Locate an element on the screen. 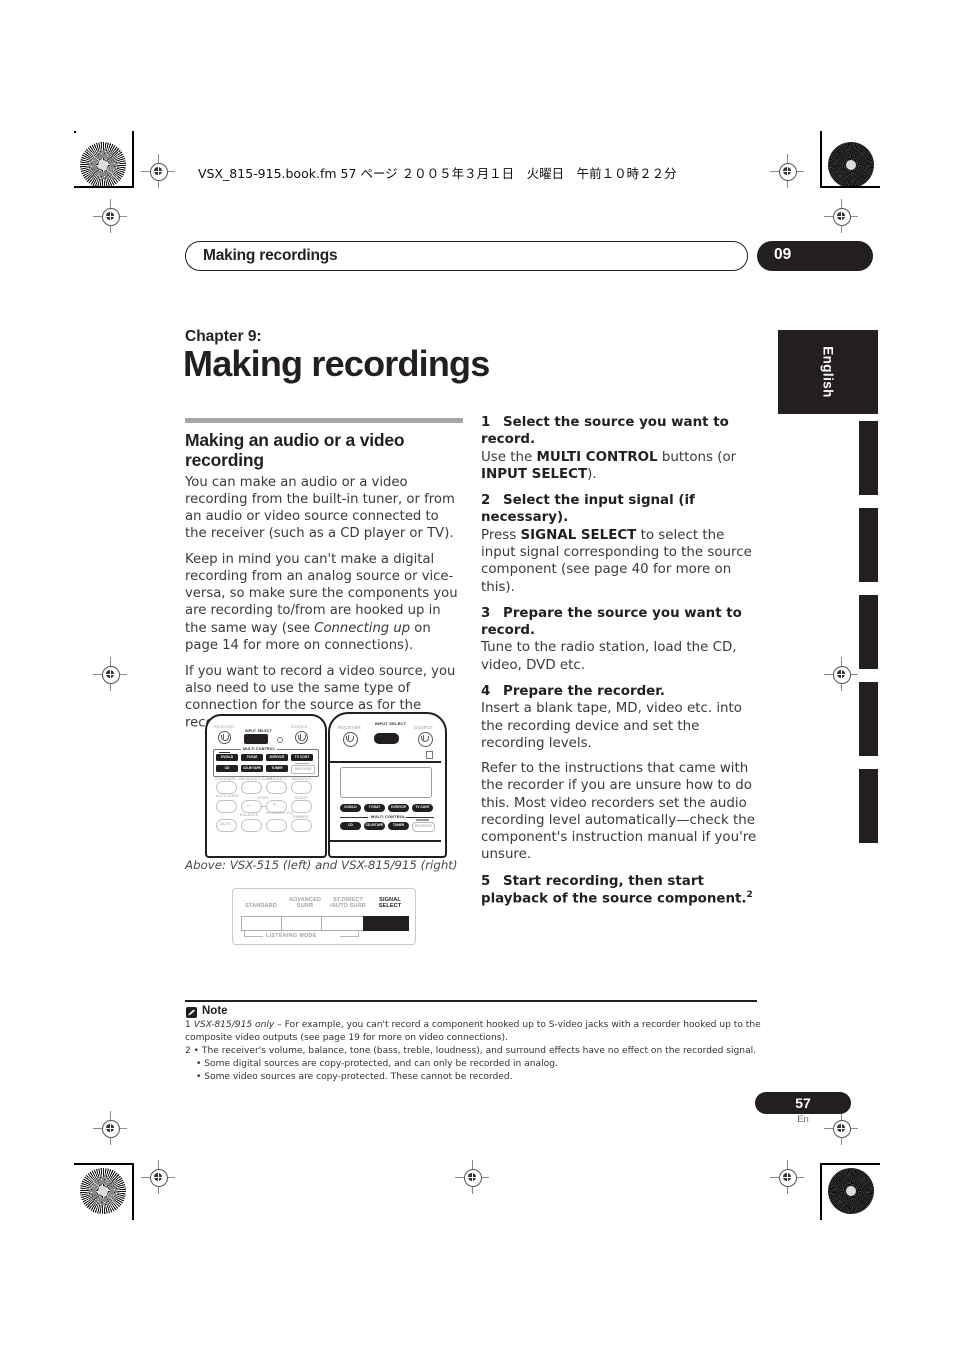 The image size is (954, 1351). remote-left-sleep-knob is located at coordinates (301, 806).